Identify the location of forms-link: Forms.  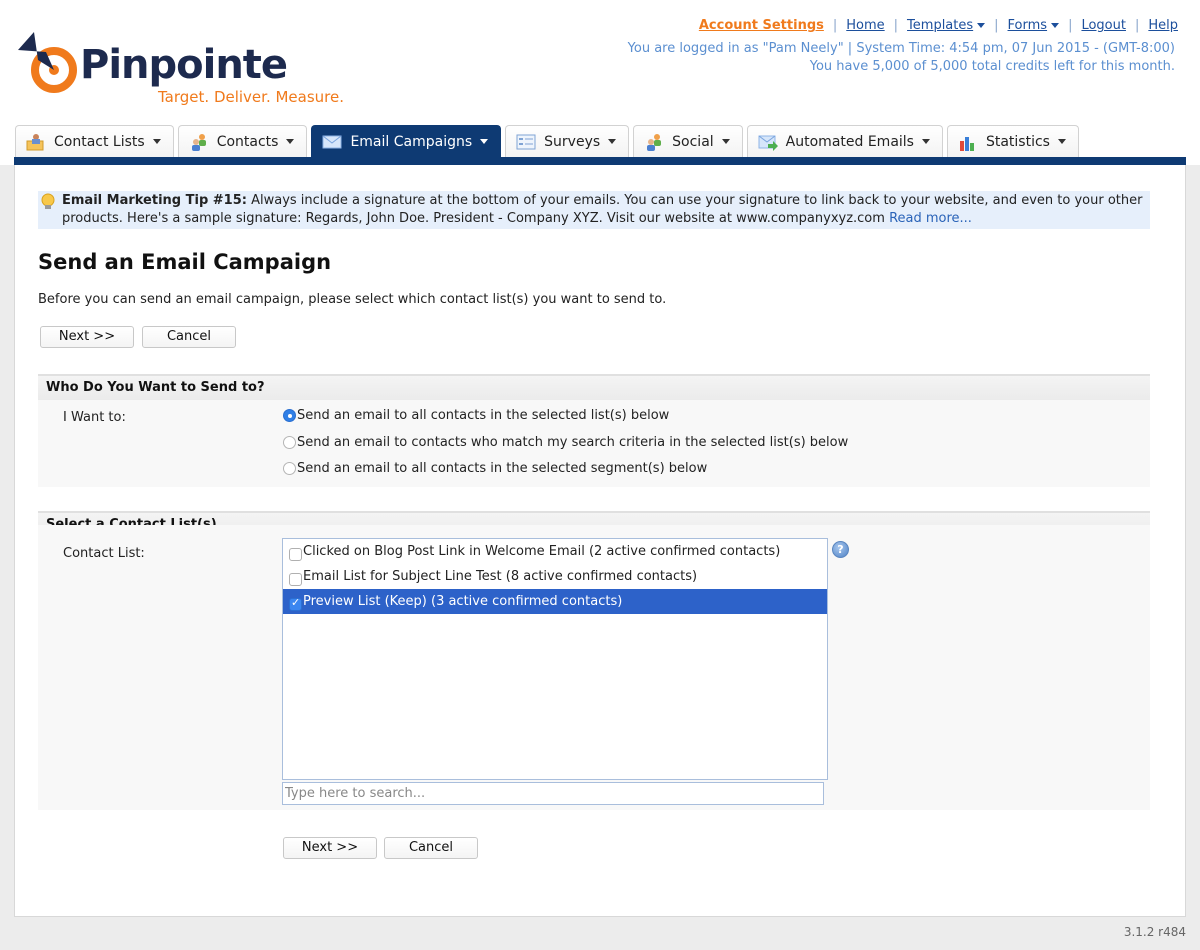
(1034, 25).